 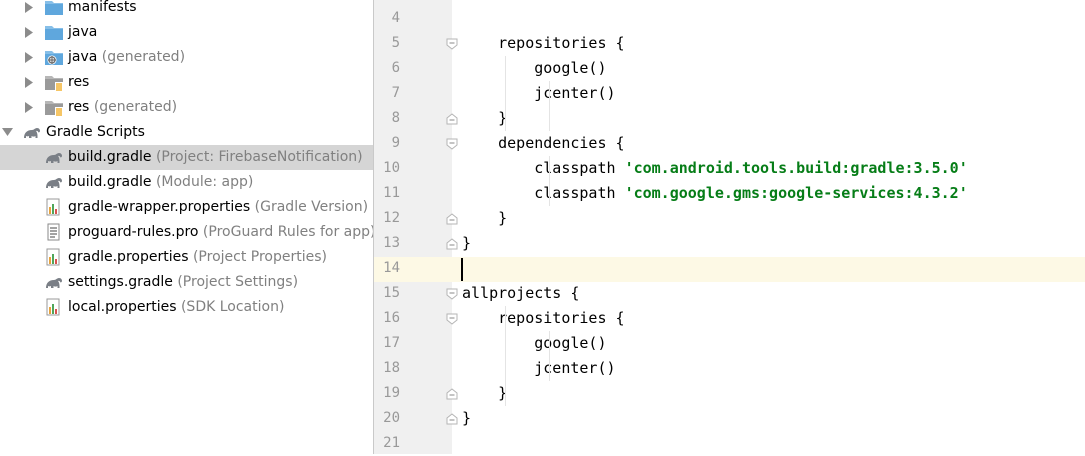 I want to click on tree-item-hint: (Module: app), so click(x=204, y=182).